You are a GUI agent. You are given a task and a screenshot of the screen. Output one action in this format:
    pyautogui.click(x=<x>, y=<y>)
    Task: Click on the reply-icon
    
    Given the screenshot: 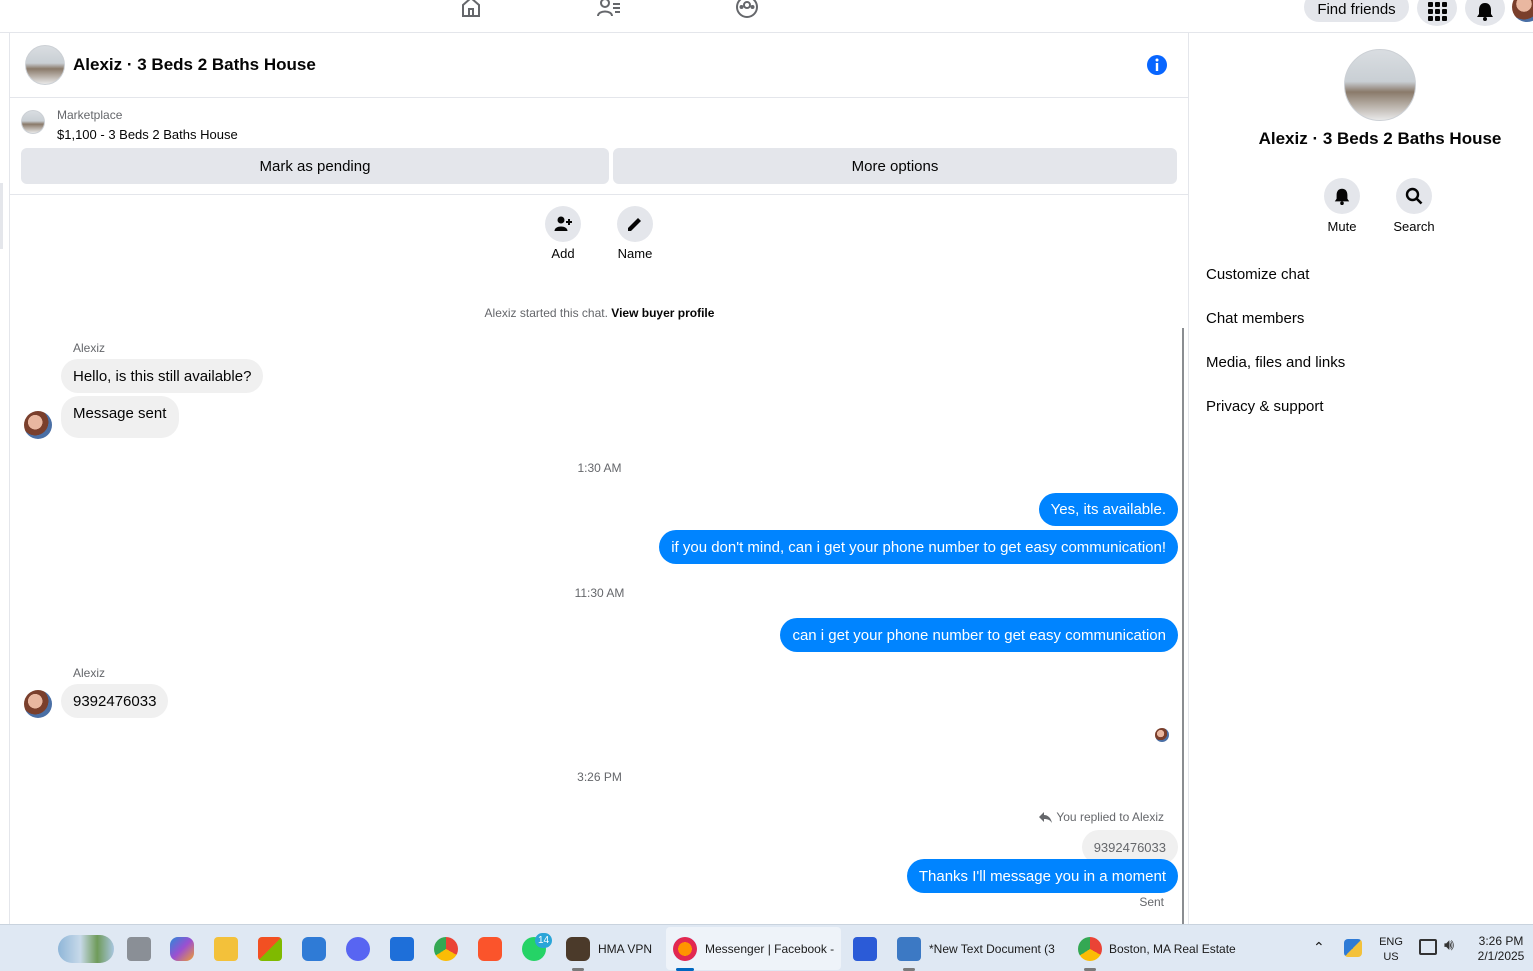 What is the action you would take?
    pyautogui.click(x=1046, y=817)
    